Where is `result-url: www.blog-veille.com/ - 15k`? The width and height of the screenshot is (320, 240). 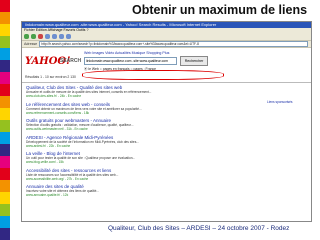
result-url: www.blog-veille.com/ - 15k is located at coordinates (166, 162).